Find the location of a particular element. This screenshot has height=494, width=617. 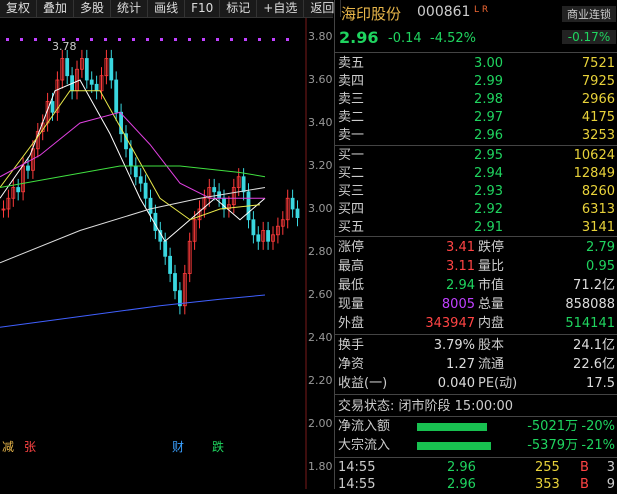

toolbar-button: 多股 is located at coordinates (93, 8).